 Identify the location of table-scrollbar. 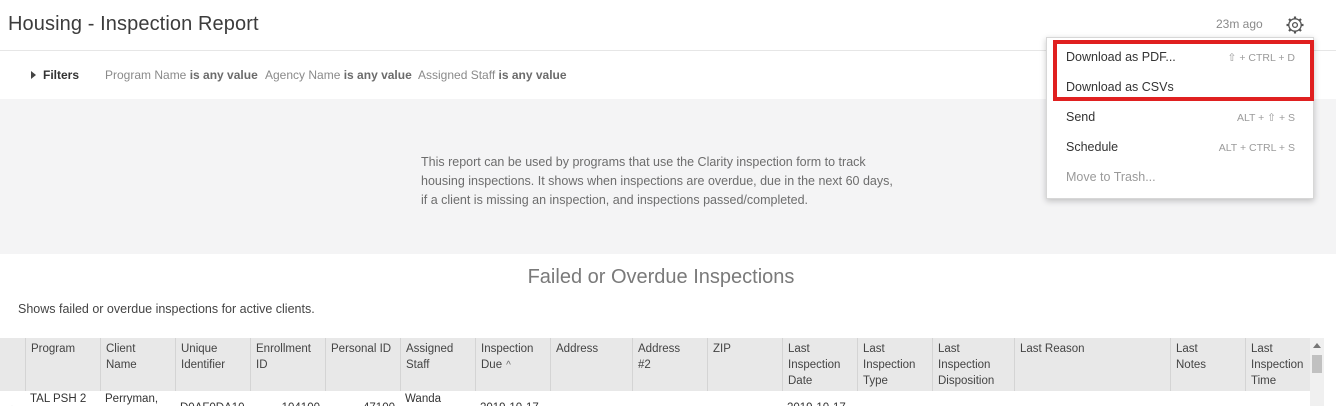
(1317, 372).